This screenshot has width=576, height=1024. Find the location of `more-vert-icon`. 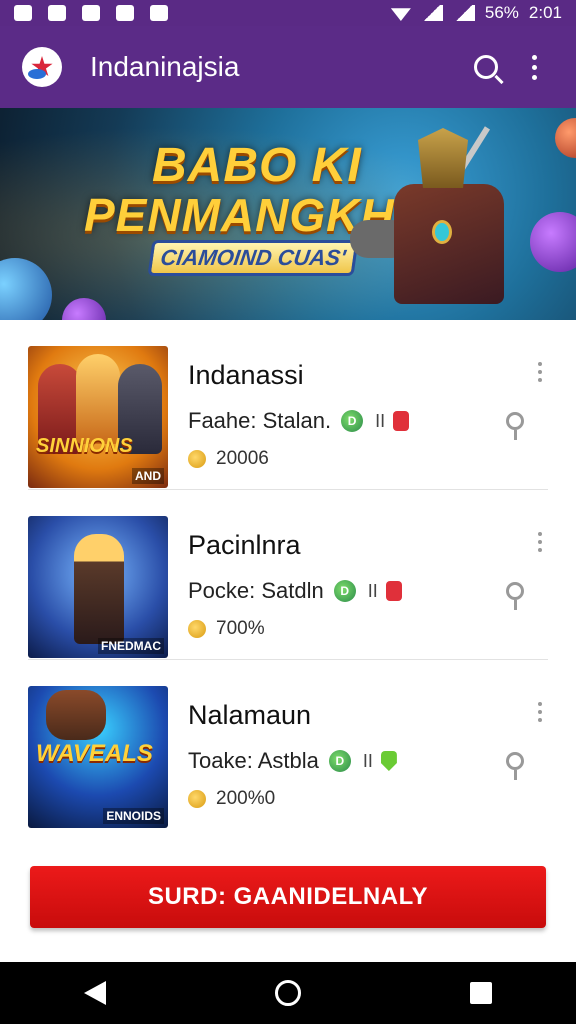

more-vert-icon is located at coordinates (534, 67).